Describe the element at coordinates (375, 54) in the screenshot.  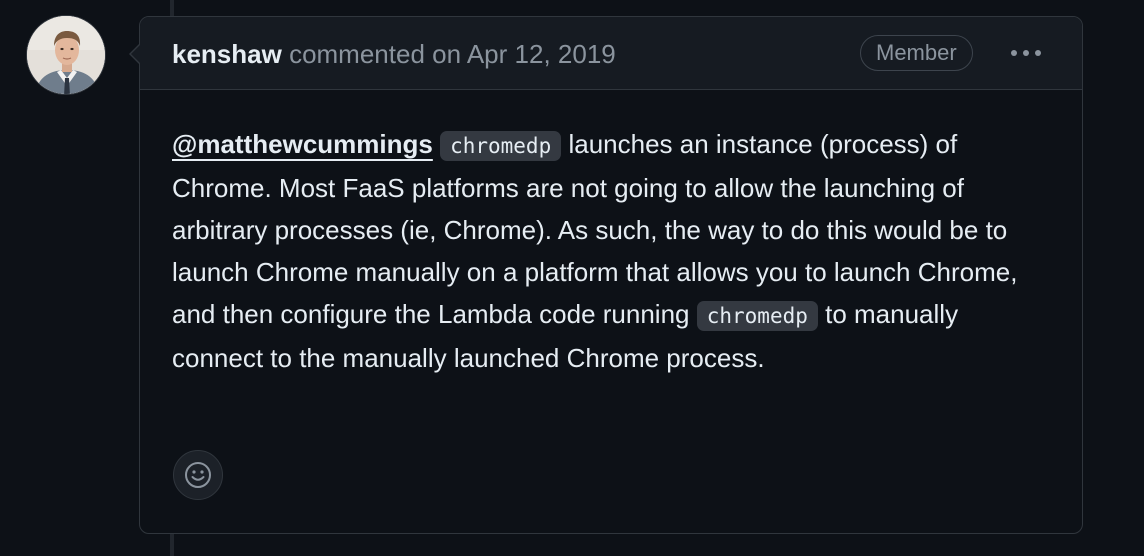
I see `comment-action: commented on` at that location.